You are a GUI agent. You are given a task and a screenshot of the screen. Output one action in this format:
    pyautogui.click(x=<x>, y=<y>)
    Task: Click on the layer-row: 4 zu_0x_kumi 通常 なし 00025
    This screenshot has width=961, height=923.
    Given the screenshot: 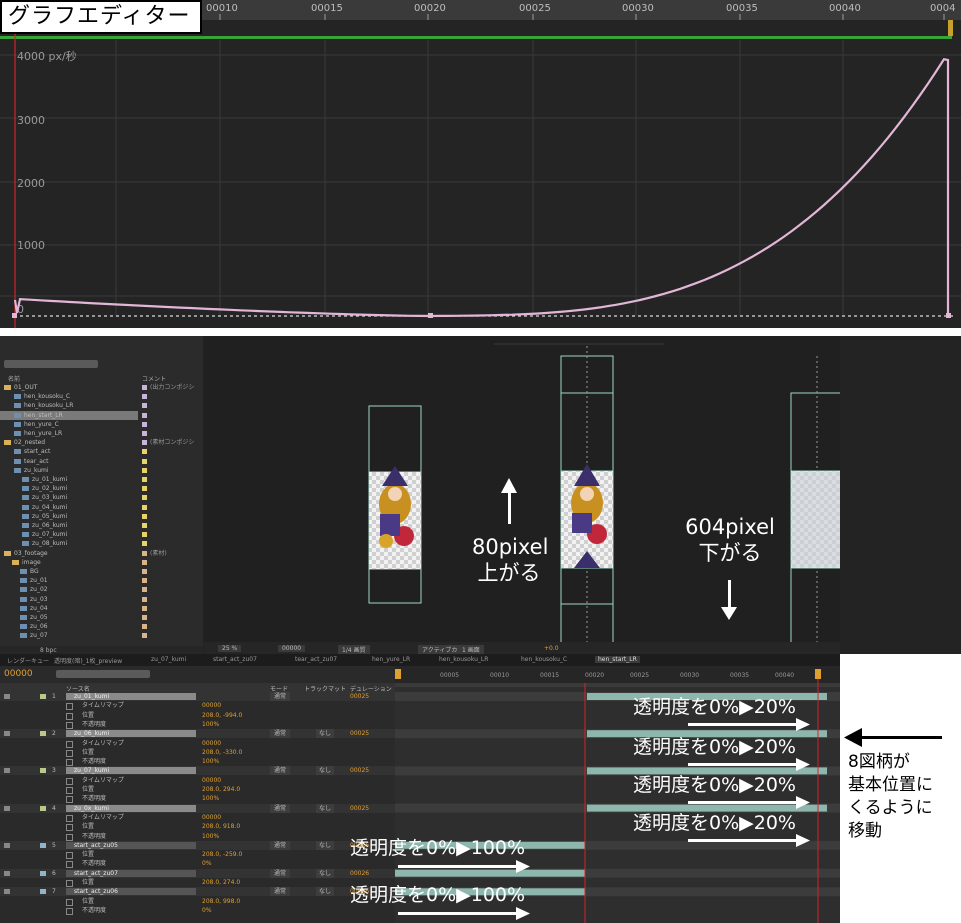 What is the action you would take?
    pyautogui.click(x=197, y=808)
    